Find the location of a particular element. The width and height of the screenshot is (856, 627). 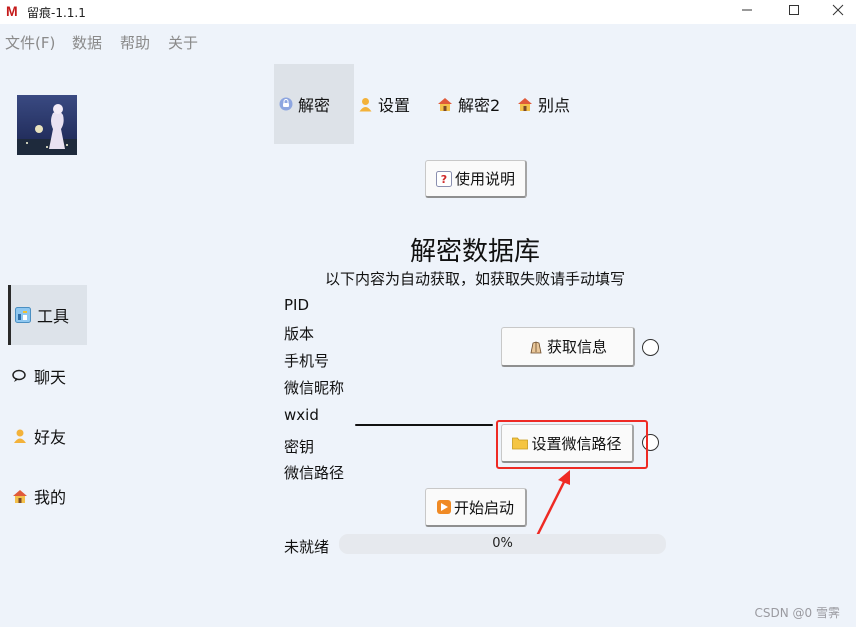

sidebar-item-tools: 工具 is located at coordinates (47, 315).